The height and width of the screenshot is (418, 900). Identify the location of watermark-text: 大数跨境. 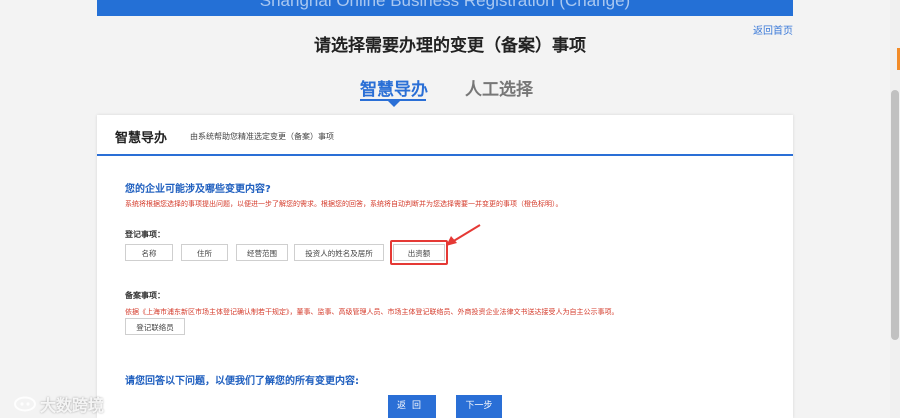
(72, 405).